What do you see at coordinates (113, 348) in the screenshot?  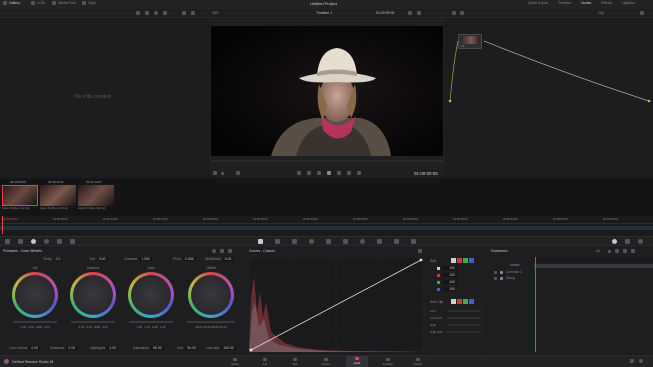 I see `highlights-field: 0.00` at bounding box center [113, 348].